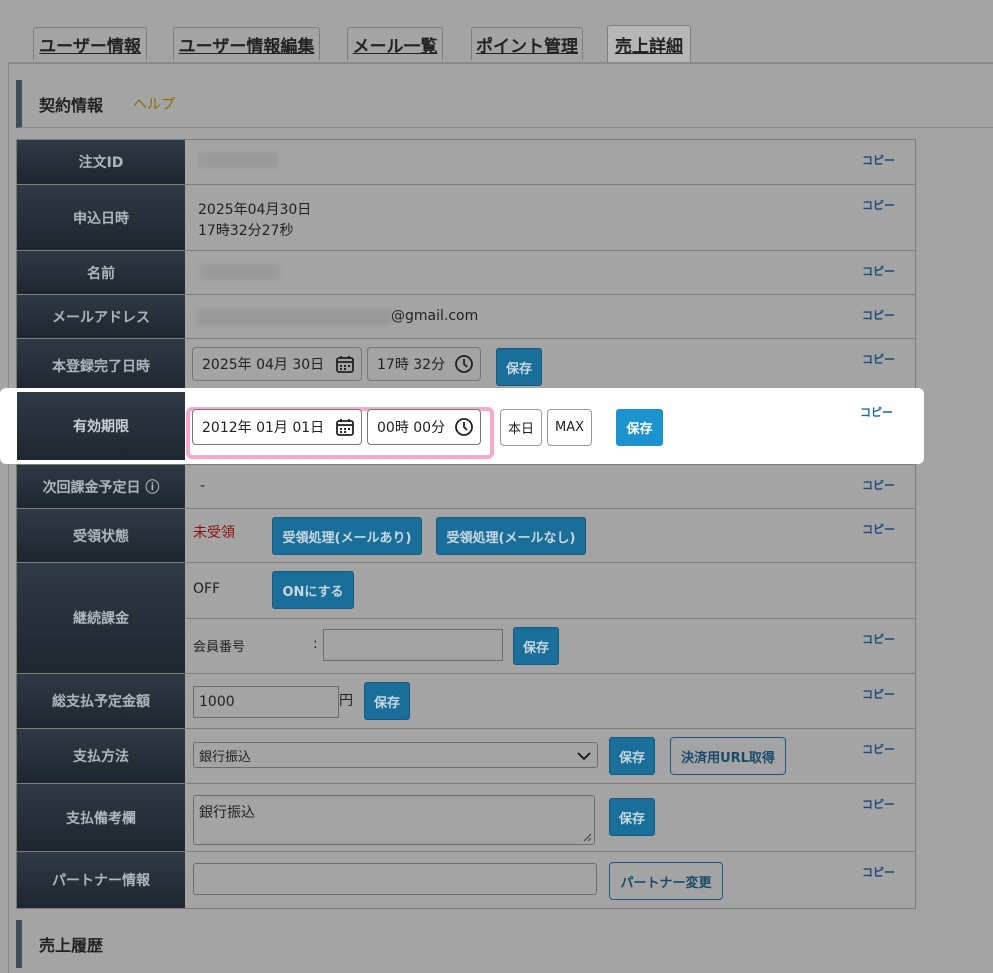  What do you see at coordinates (203, 486) in the screenshot?
I see `next-billing-value: -` at bounding box center [203, 486].